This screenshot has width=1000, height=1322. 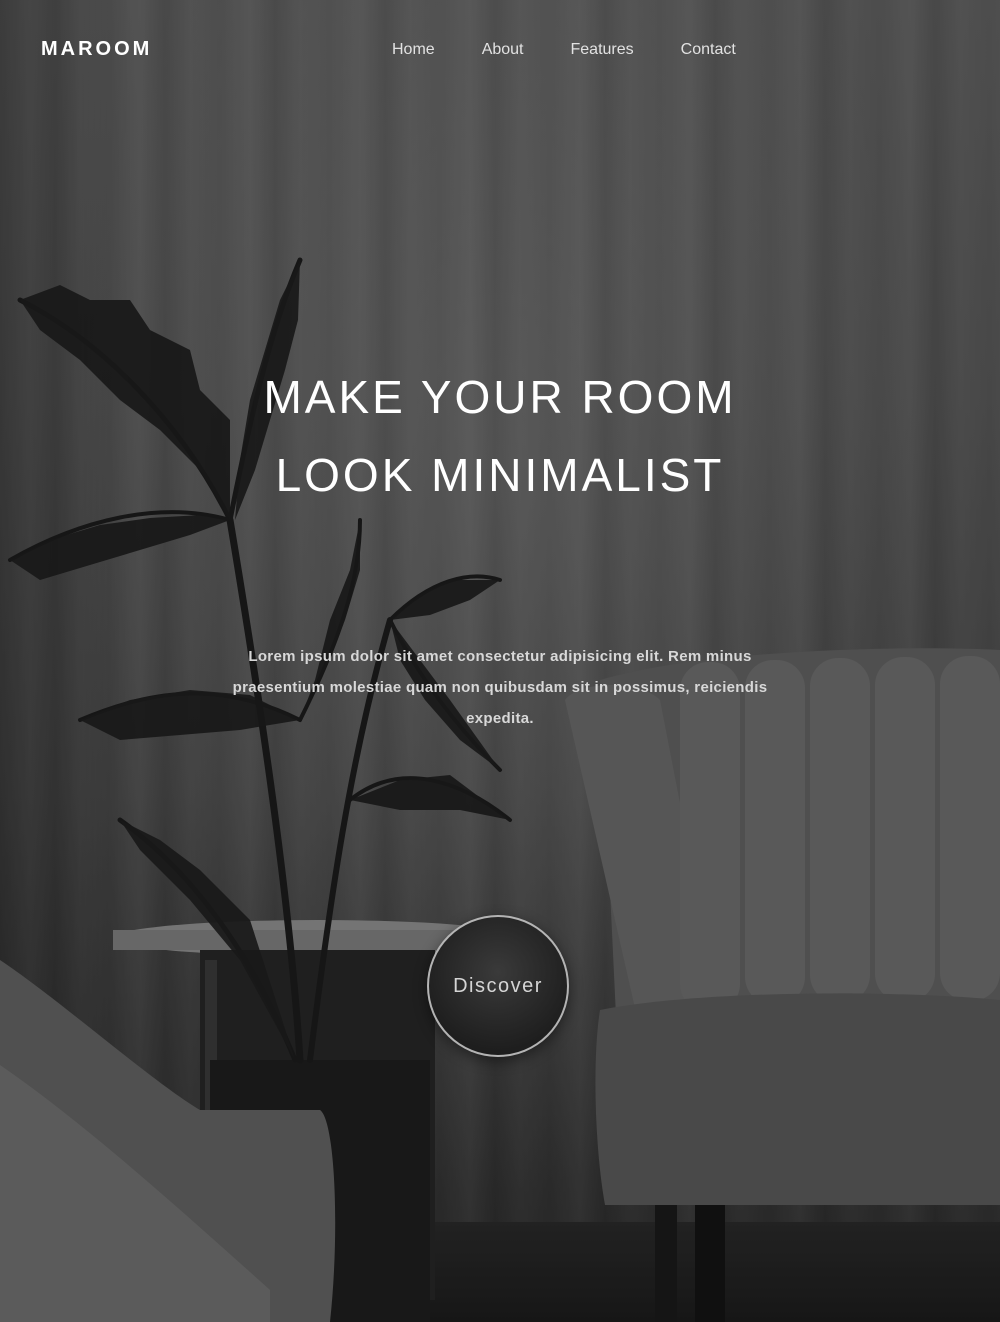 I want to click on hero-headline: MAKE YOUR ROOM LOOK MINIMALIST, so click(x=500, y=436).